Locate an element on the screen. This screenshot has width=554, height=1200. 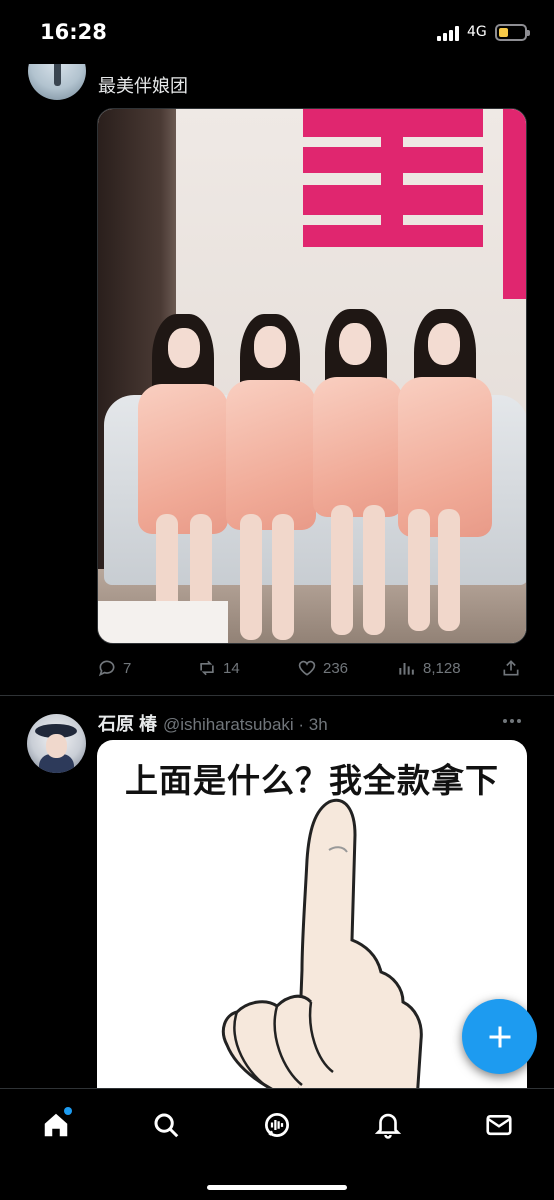
nav-notifications is located at coordinates (388, 1125).